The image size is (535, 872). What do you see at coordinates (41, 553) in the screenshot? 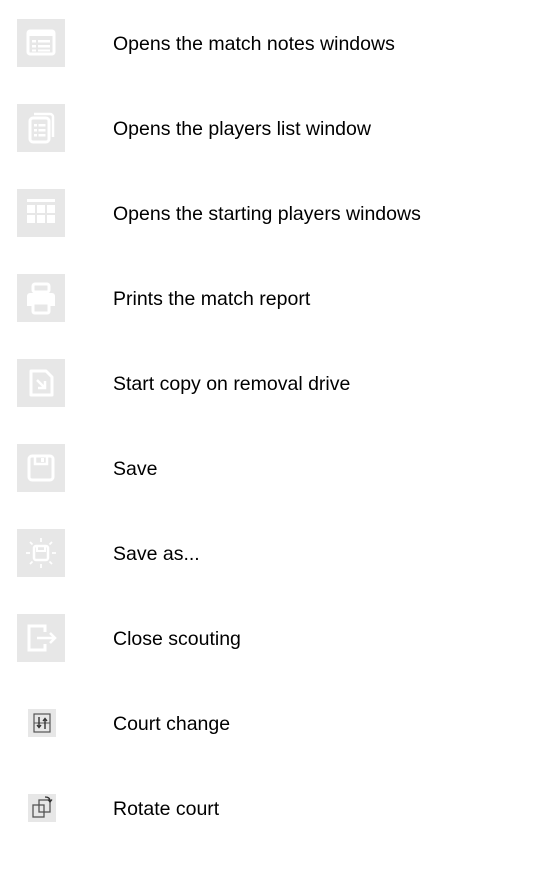
I see `save-as-icon` at bounding box center [41, 553].